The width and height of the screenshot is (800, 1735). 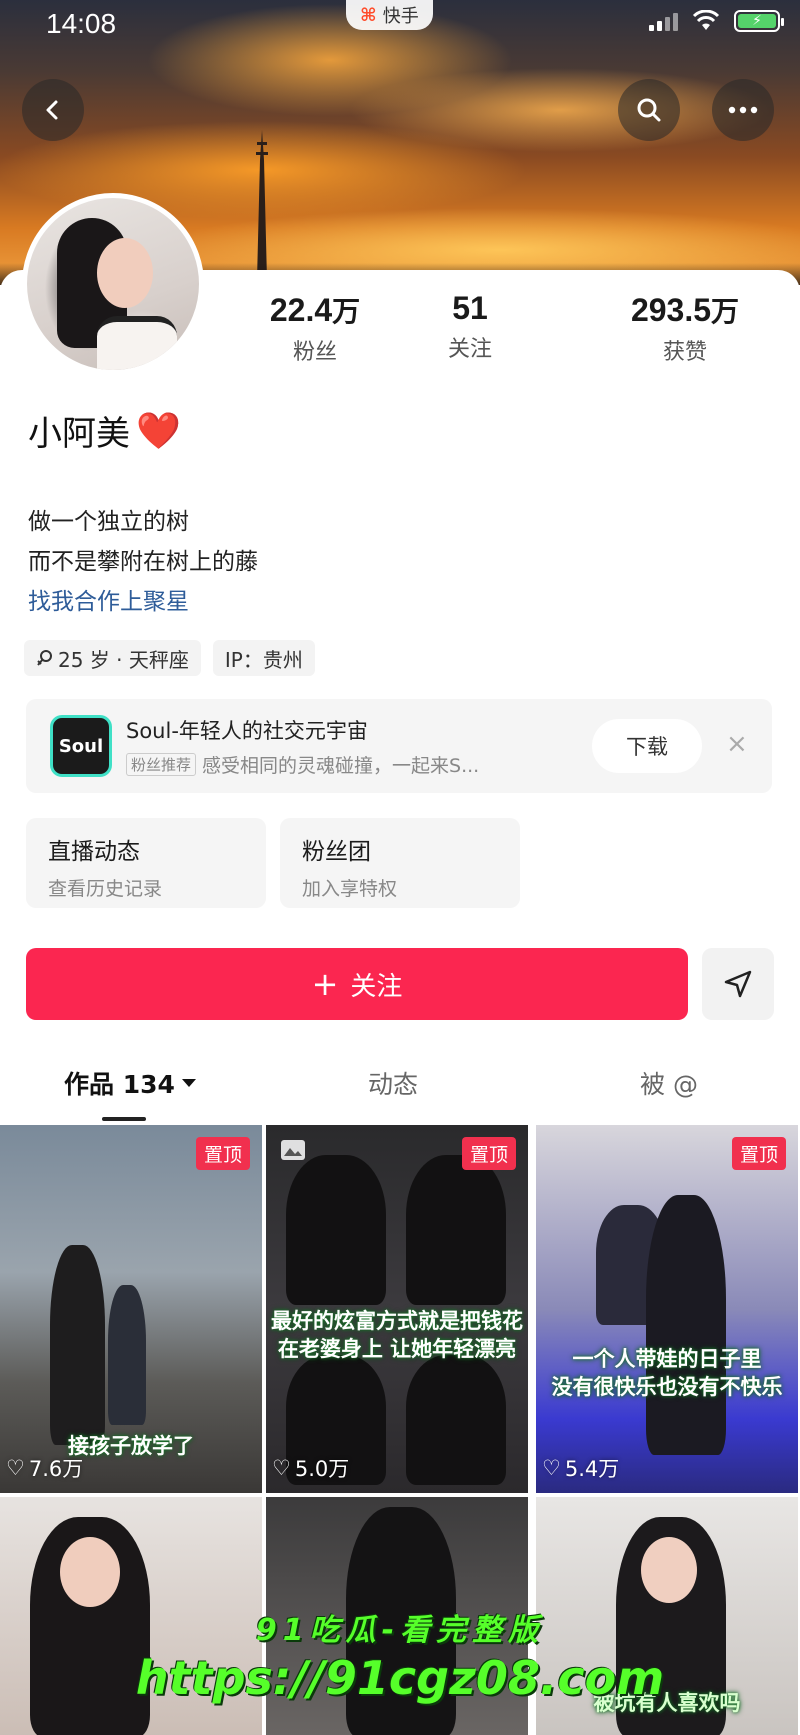 I want to click on share-button, so click(x=738, y=984).